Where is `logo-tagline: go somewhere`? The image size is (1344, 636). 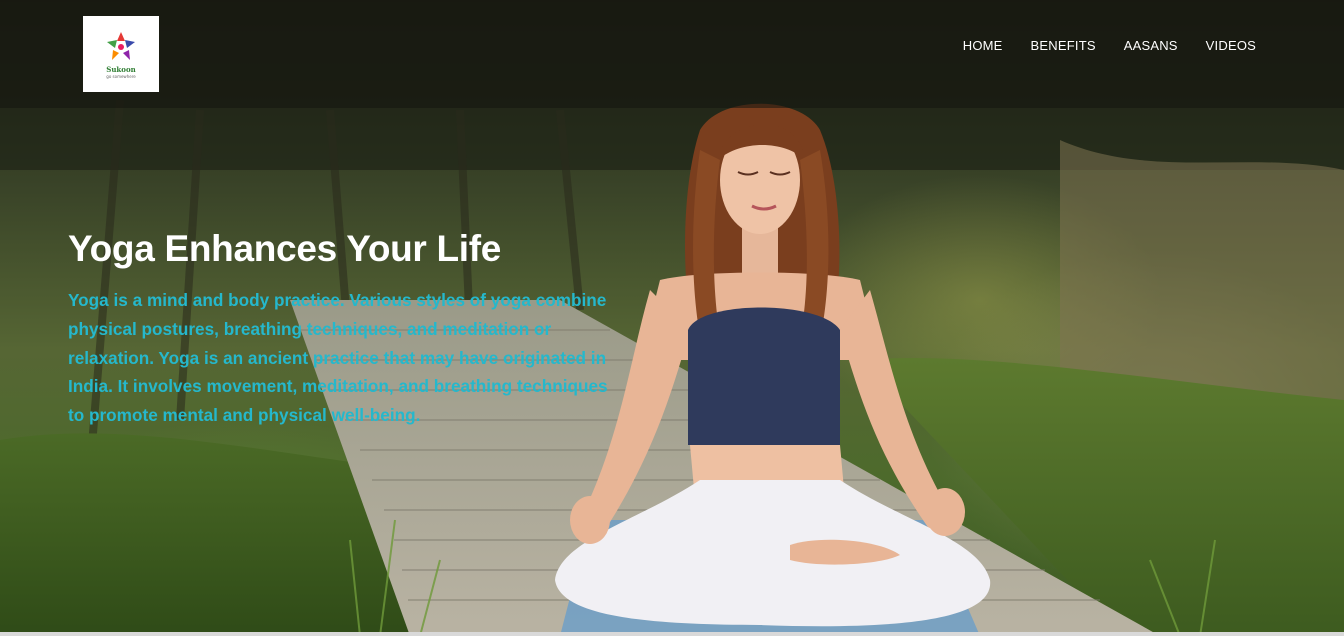
logo-tagline: go somewhere is located at coordinates (121, 76).